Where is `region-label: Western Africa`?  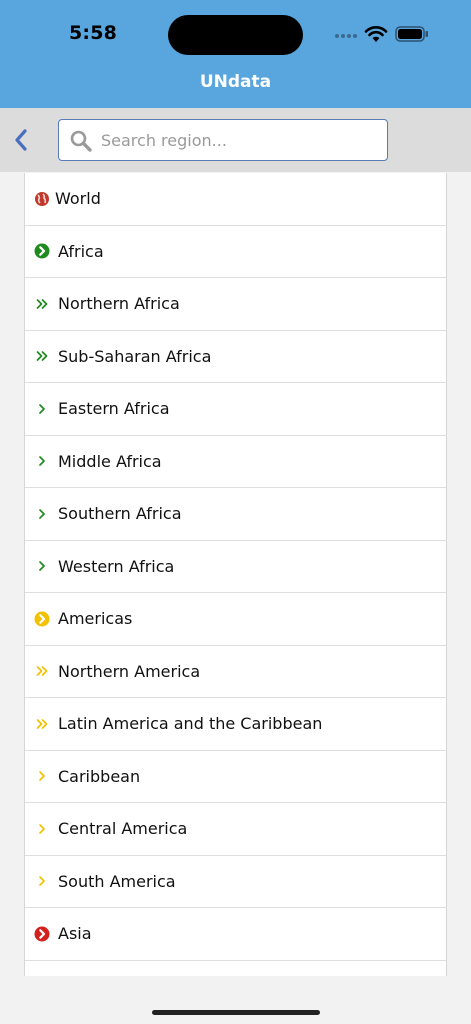
region-label: Western Africa is located at coordinates (116, 566).